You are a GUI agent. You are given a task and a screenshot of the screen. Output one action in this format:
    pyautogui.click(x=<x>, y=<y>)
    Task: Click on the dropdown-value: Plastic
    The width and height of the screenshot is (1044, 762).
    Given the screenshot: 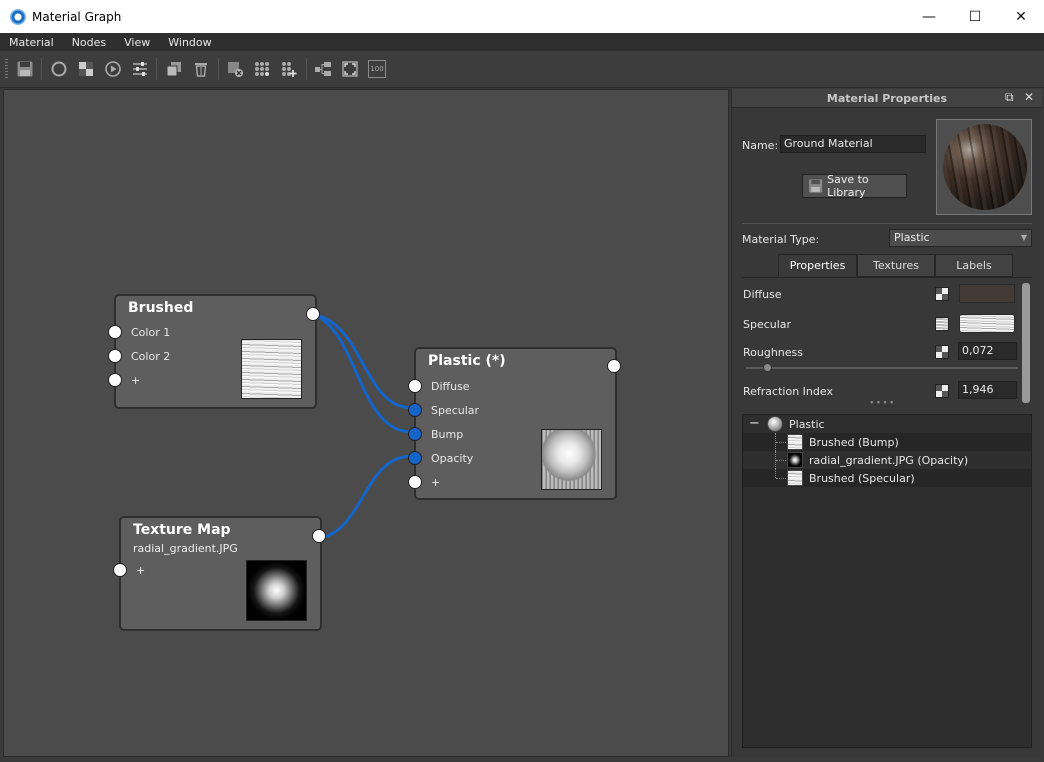 What is the action you would take?
    pyautogui.click(x=912, y=237)
    